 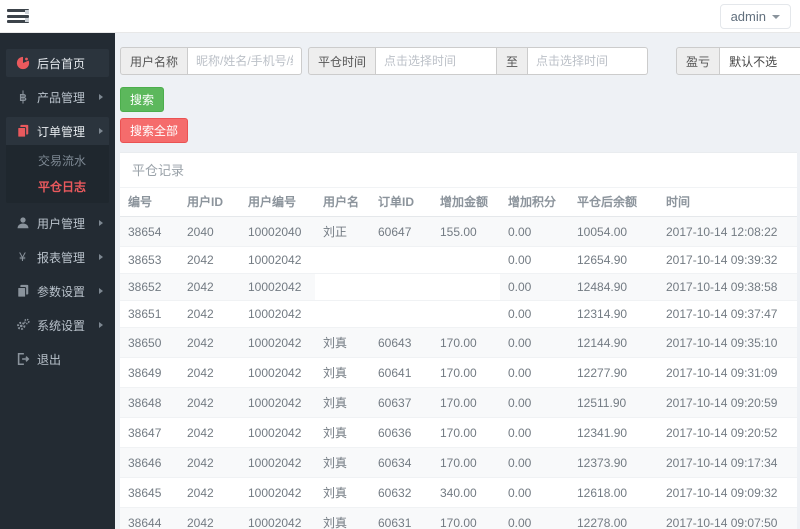 I want to click on table-cell: 38649, so click(x=149, y=372).